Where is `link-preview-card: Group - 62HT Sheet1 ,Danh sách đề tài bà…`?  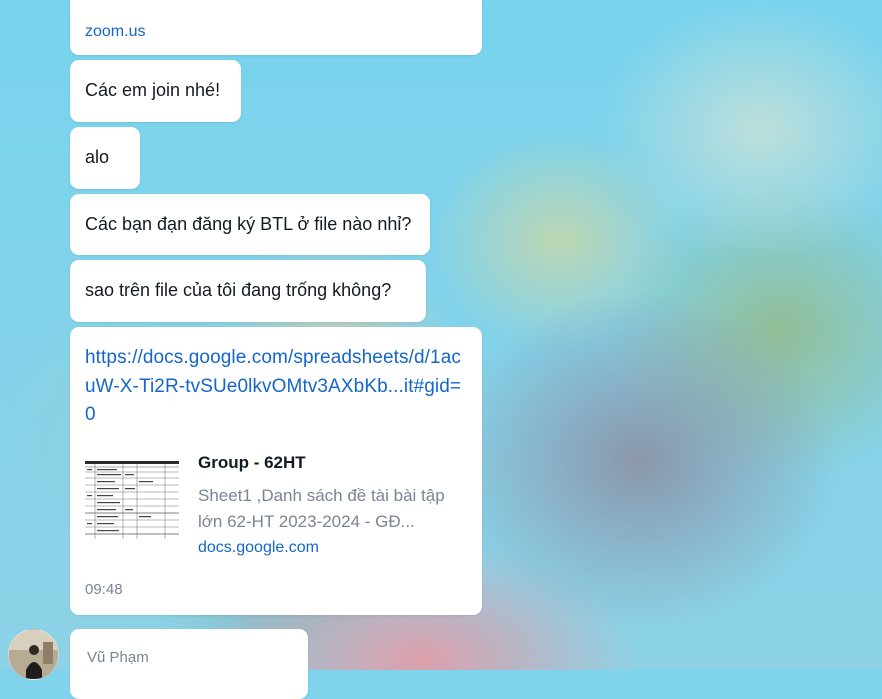 link-preview-card: Group - 62HT Sheet1 ,Danh sách đề tài bà… is located at coordinates (277, 508).